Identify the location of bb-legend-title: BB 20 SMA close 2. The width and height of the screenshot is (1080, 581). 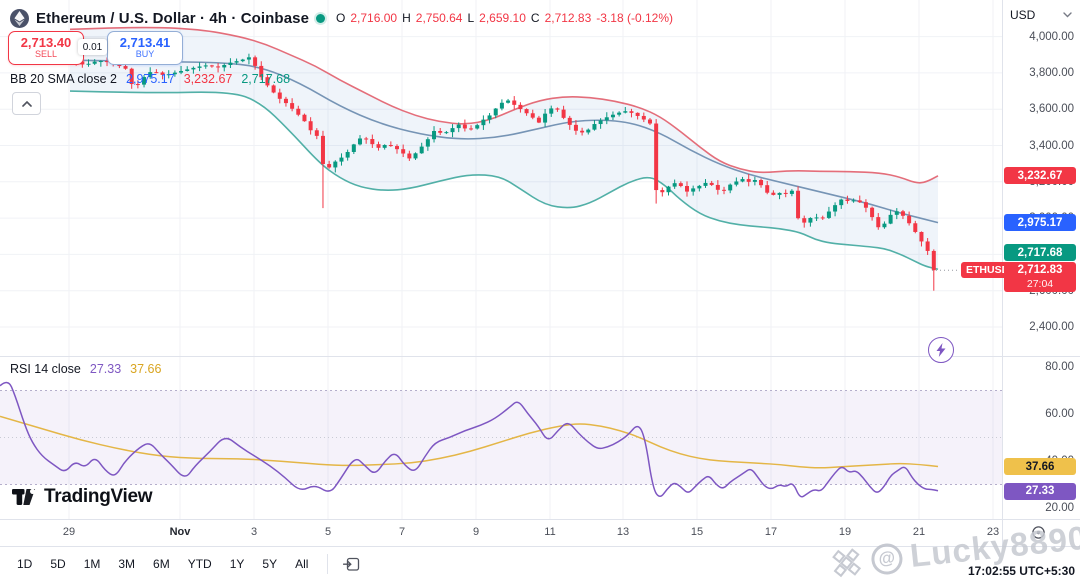
(64, 79).